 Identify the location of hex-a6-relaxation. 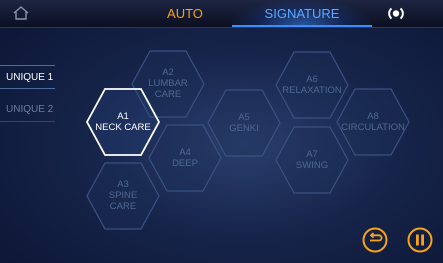
(312, 85).